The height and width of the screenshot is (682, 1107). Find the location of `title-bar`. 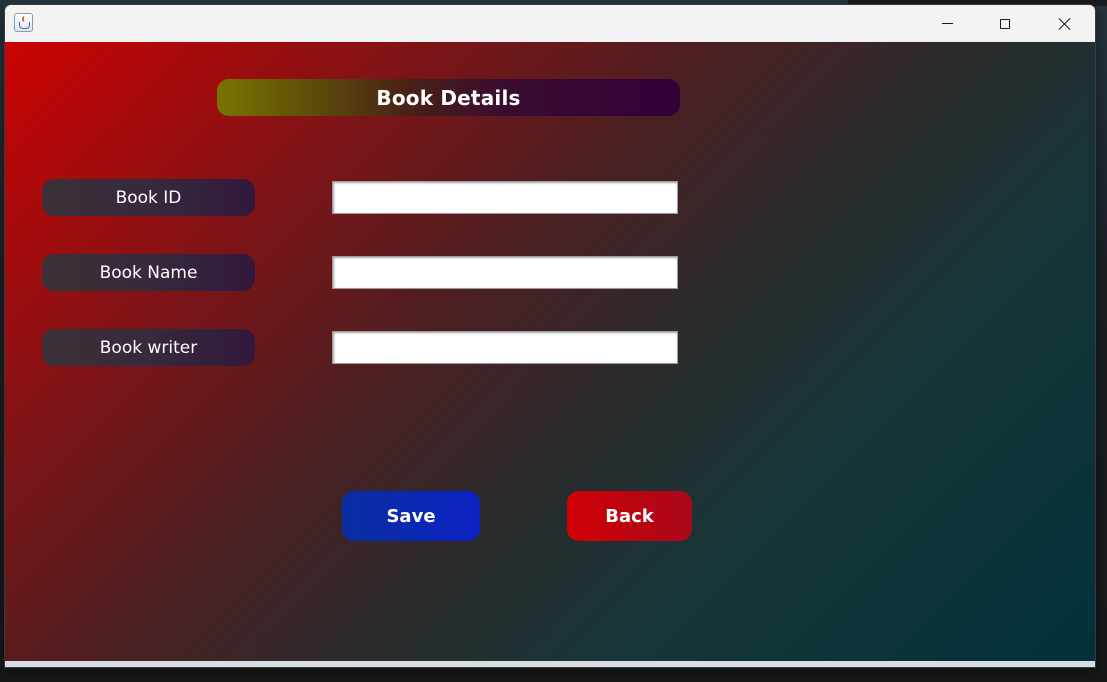

title-bar is located at coordinates (550, 23).